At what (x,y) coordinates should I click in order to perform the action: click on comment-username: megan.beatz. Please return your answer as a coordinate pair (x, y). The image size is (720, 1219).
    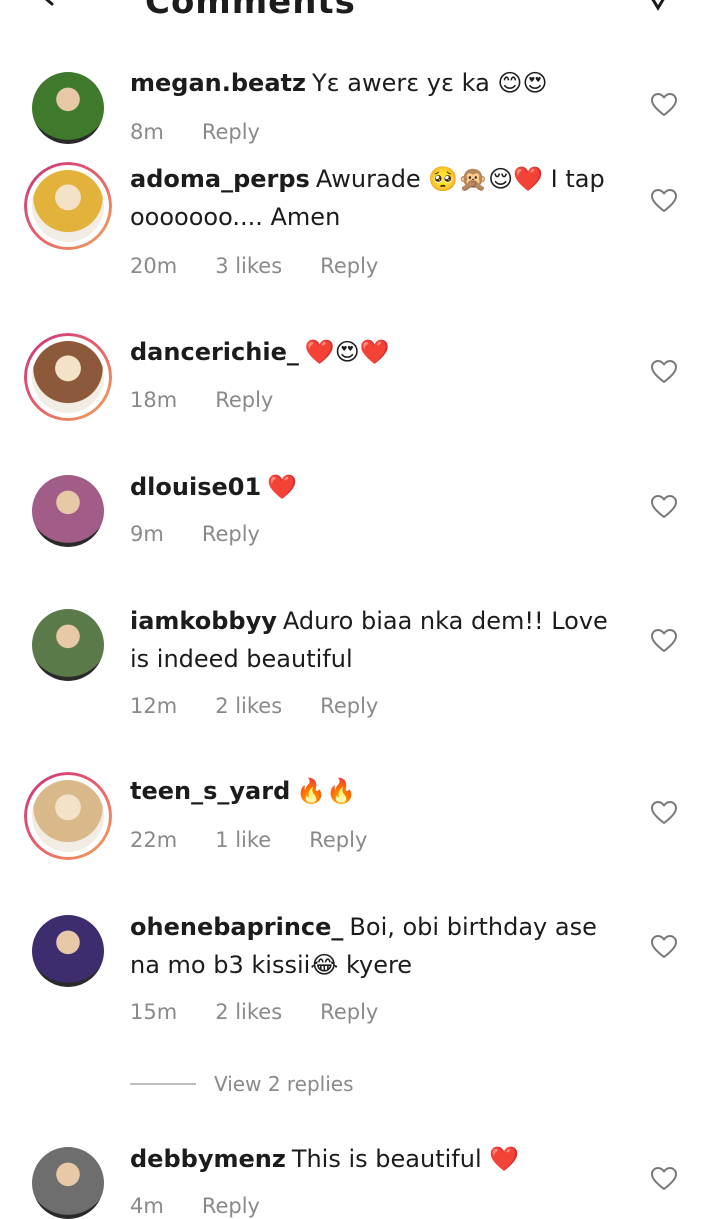
    Looking at the image, I should click on (218, 83).